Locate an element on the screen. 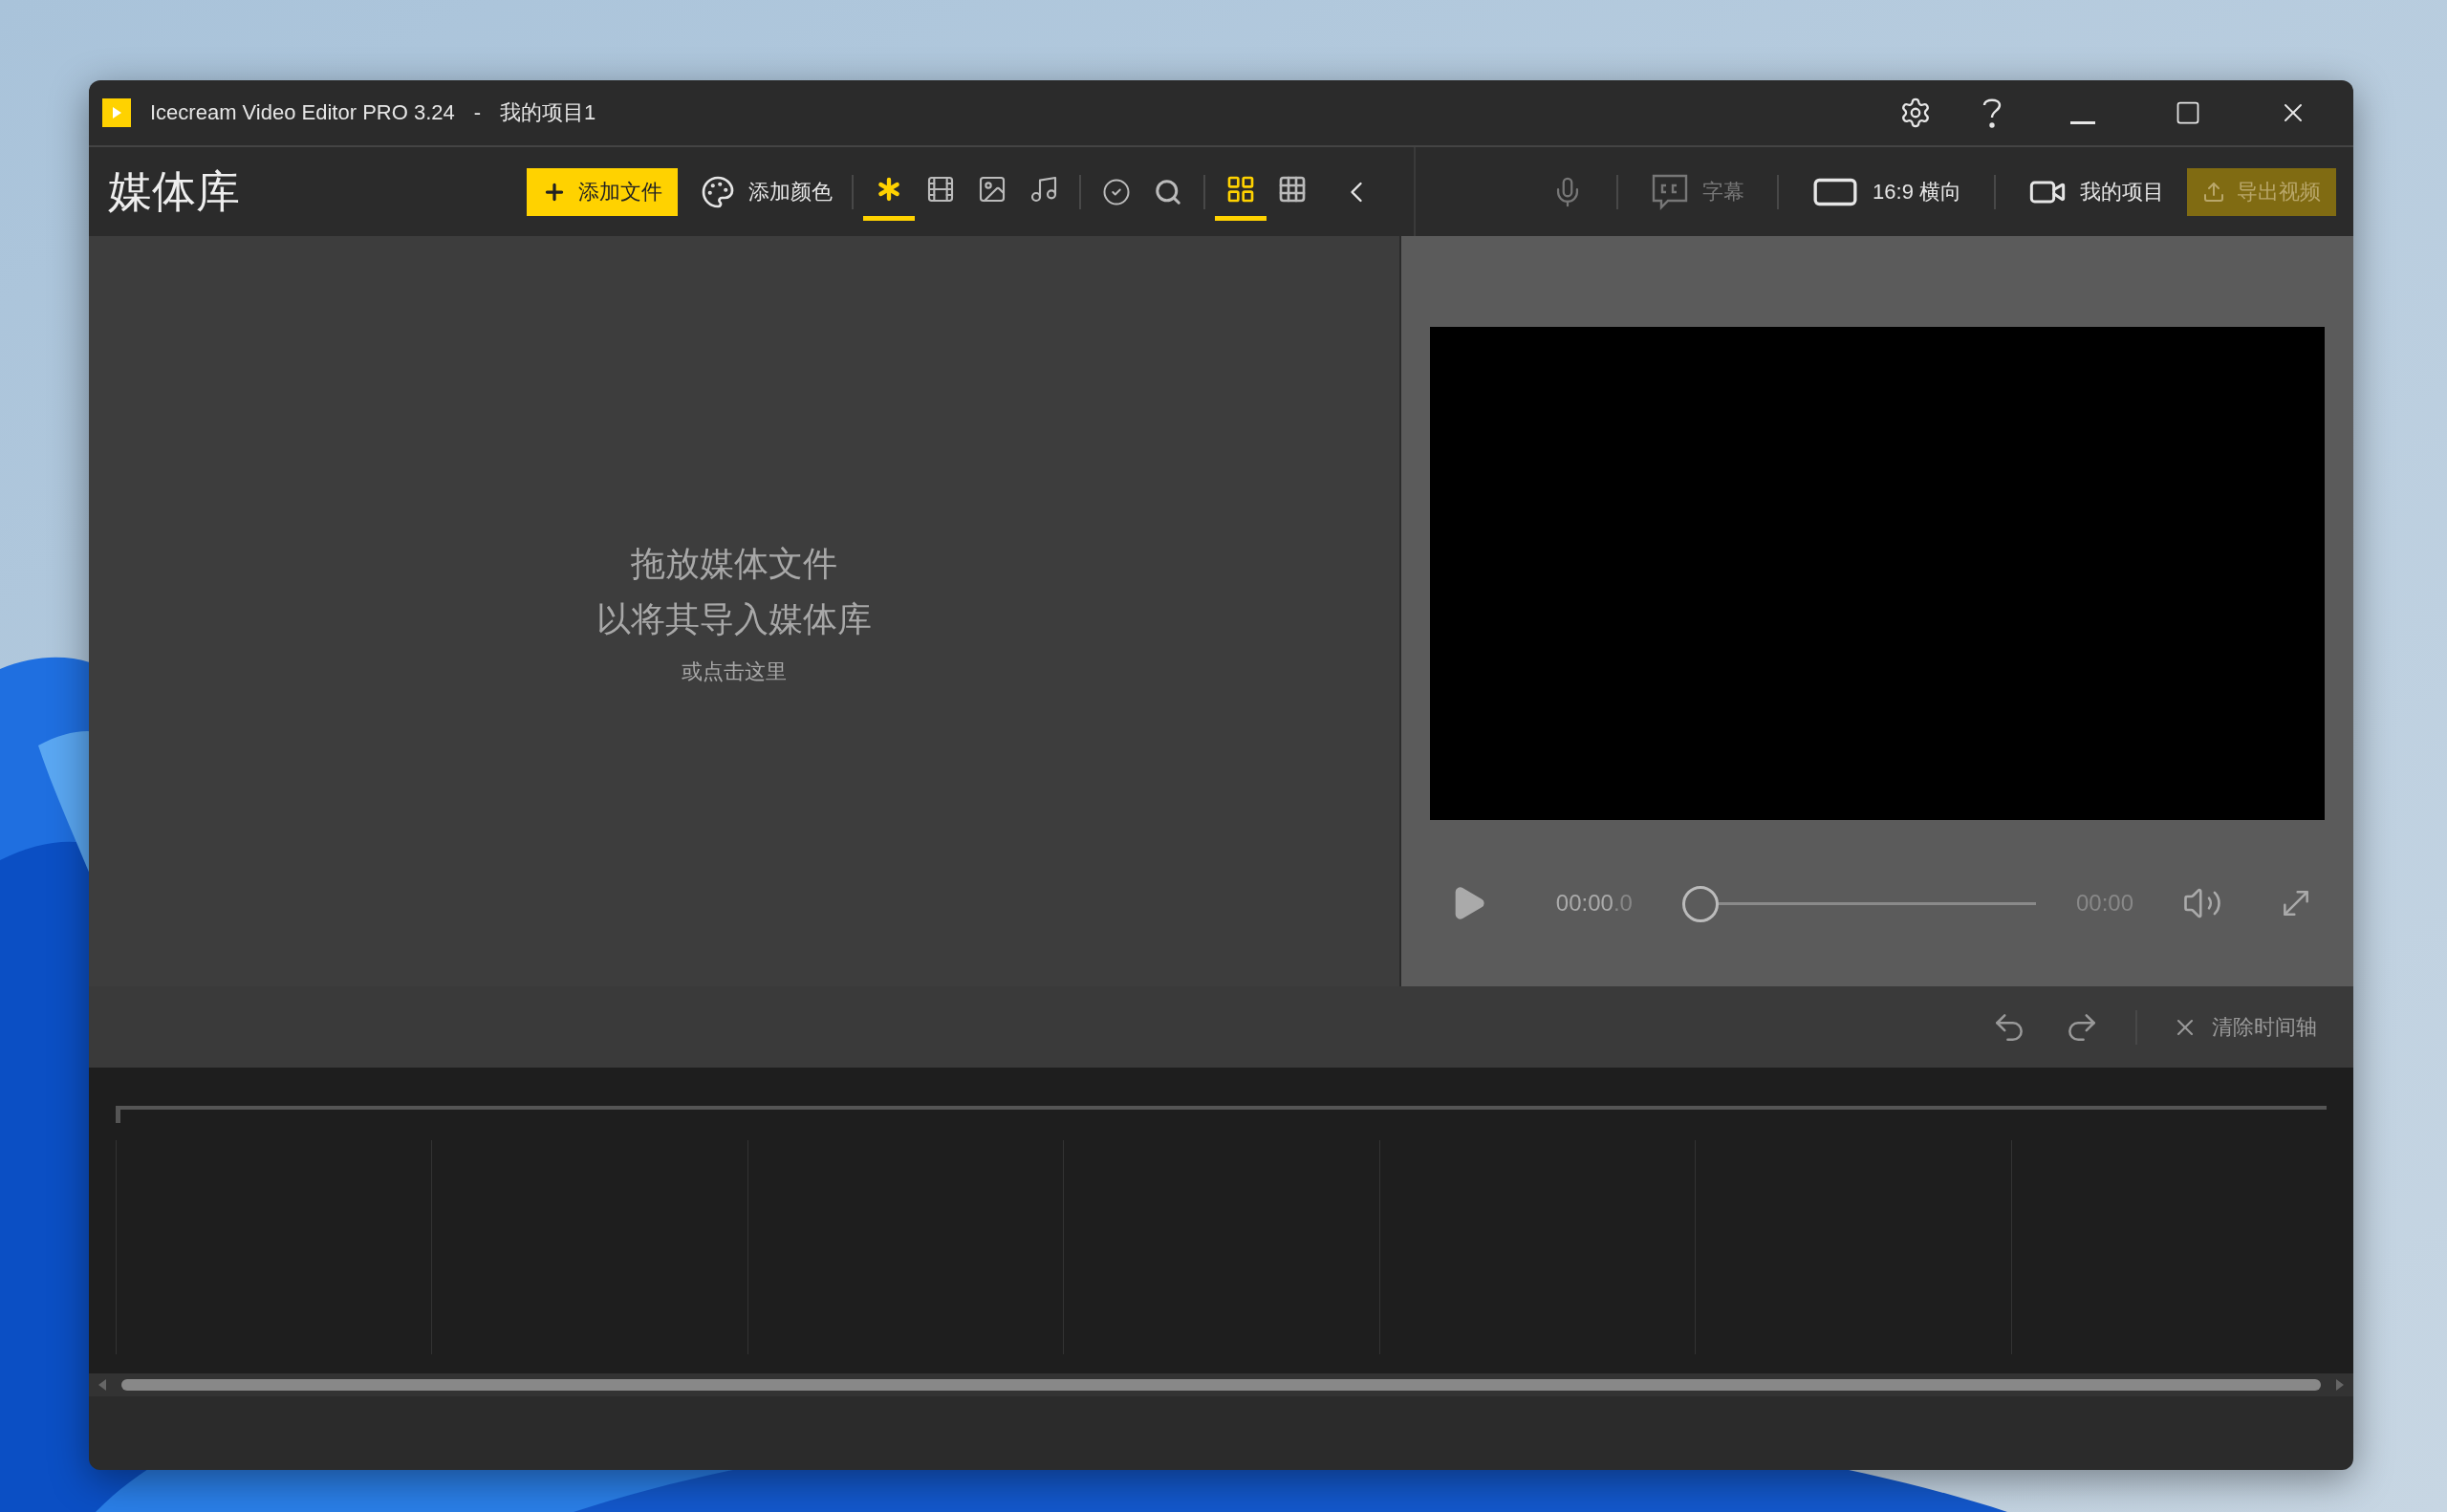 The image size is (2447, 1512). aspect-ratio-button: 16:9 横向 is located at coordinates (1886, 191).